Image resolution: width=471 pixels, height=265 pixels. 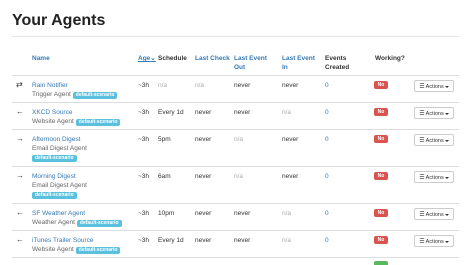 I want to click on header-last-check: Last Check, so click(x=213, y=58).